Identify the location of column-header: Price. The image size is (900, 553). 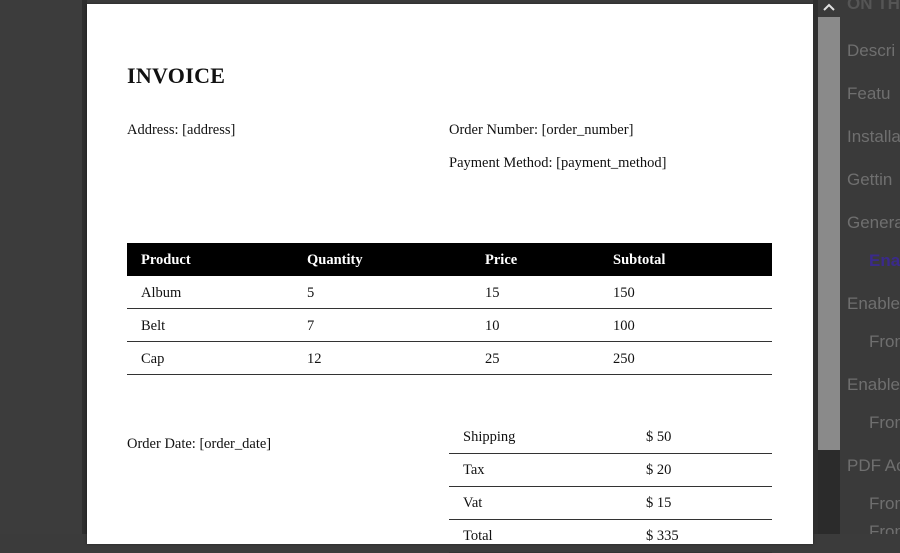
(501, 260).